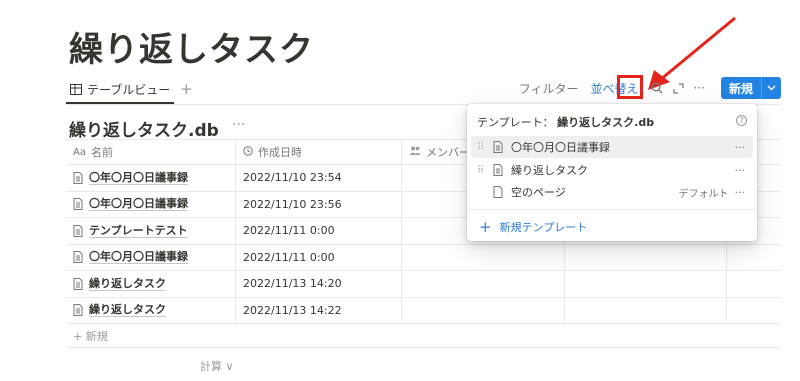 This screenshot has width=800, height=381. Describe the element at coordinates (319, 284) in the screenshot. I see `row-created: 2022/11/13 14:20` at that location.